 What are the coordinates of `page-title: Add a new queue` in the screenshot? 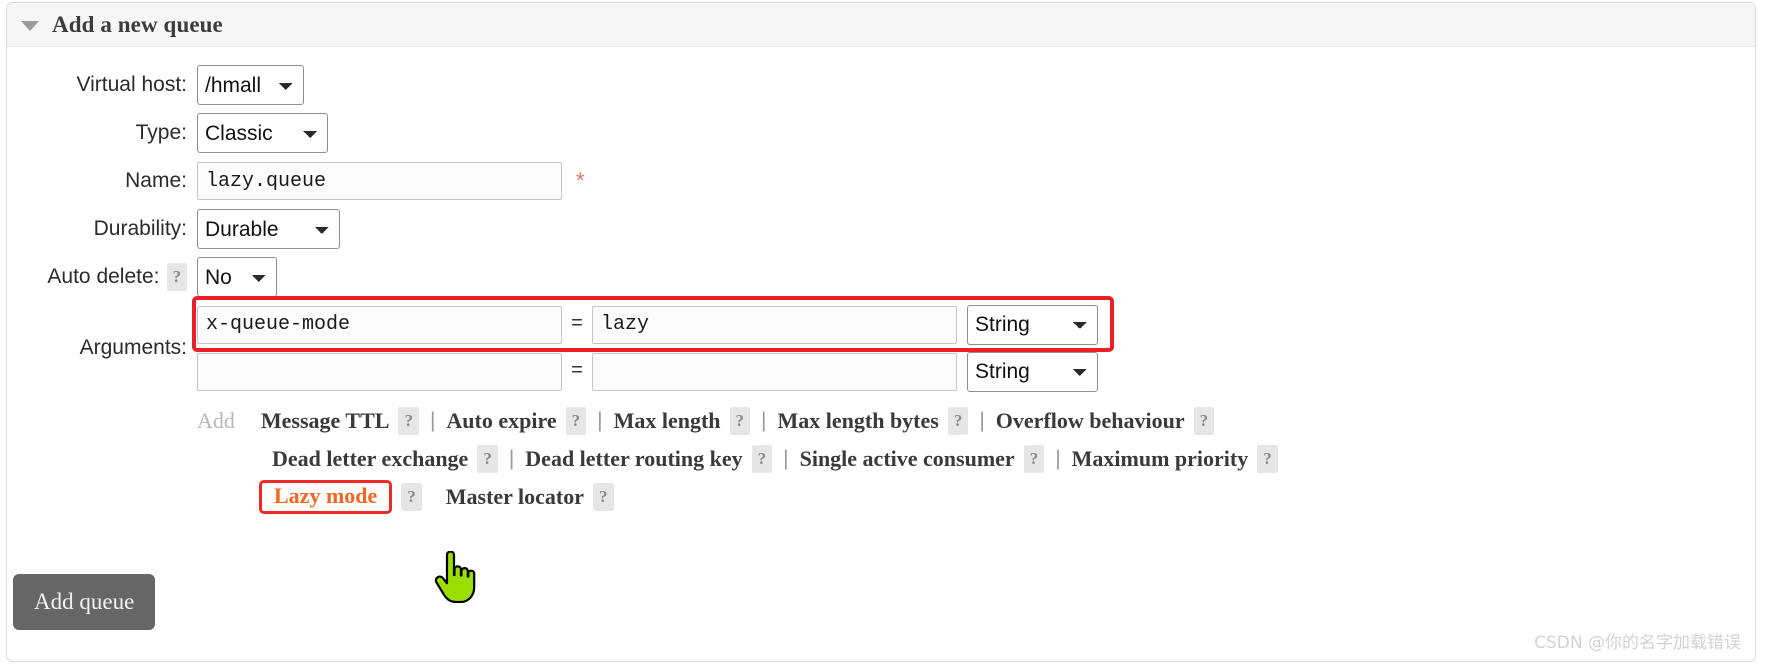 It's located at (137, 24).